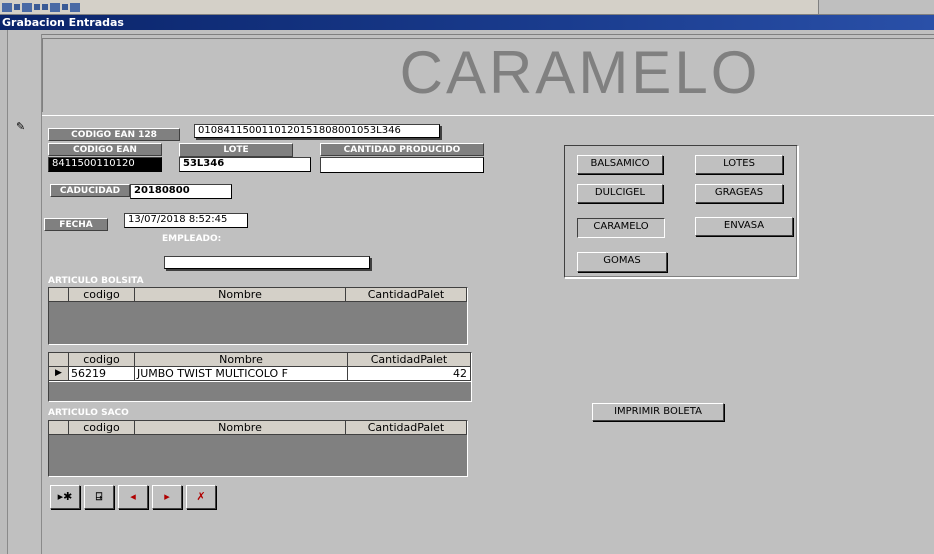 Image resolution: width=934 pixels, height=554 pixels. I want to click on toolbar-copy-icon, so click(45, 7).